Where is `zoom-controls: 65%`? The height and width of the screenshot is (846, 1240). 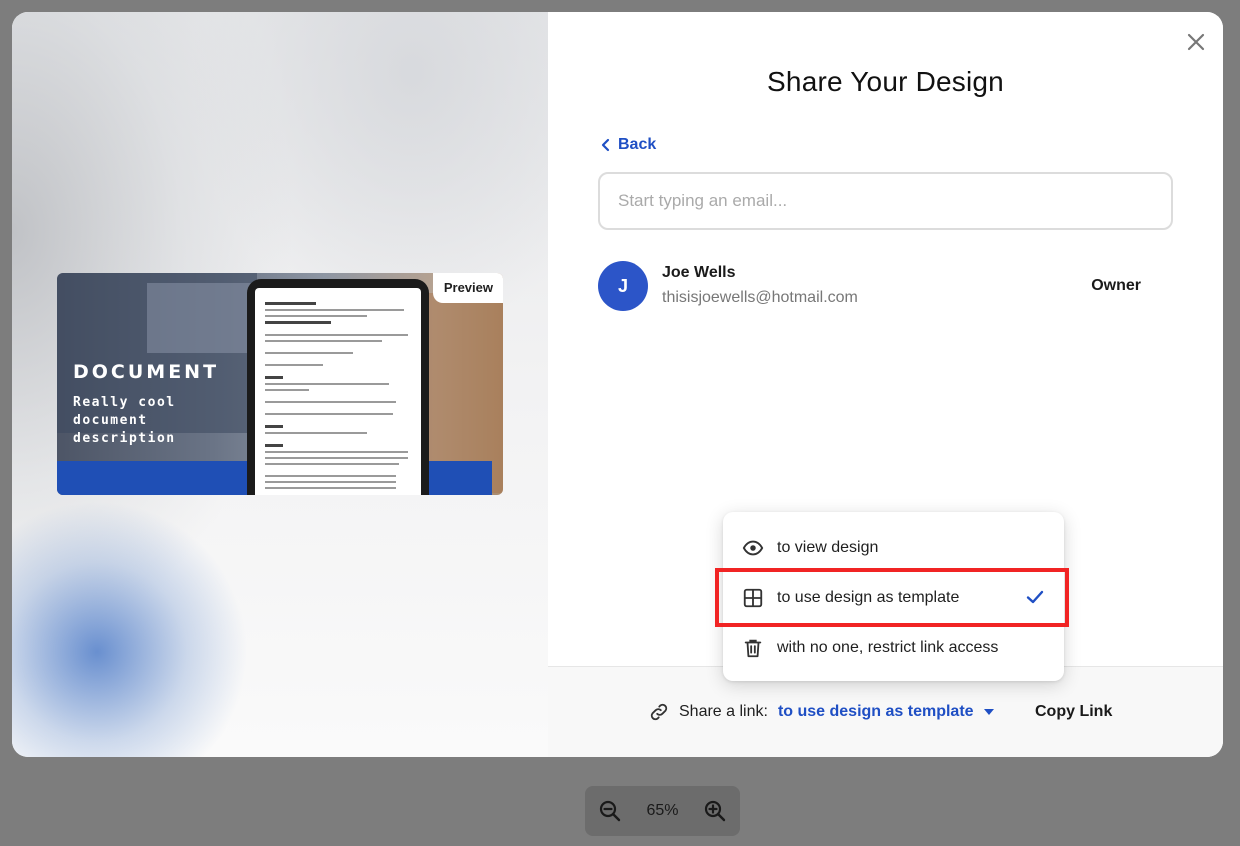
zoom-controls: 65% is located at coordinates (662, 811).